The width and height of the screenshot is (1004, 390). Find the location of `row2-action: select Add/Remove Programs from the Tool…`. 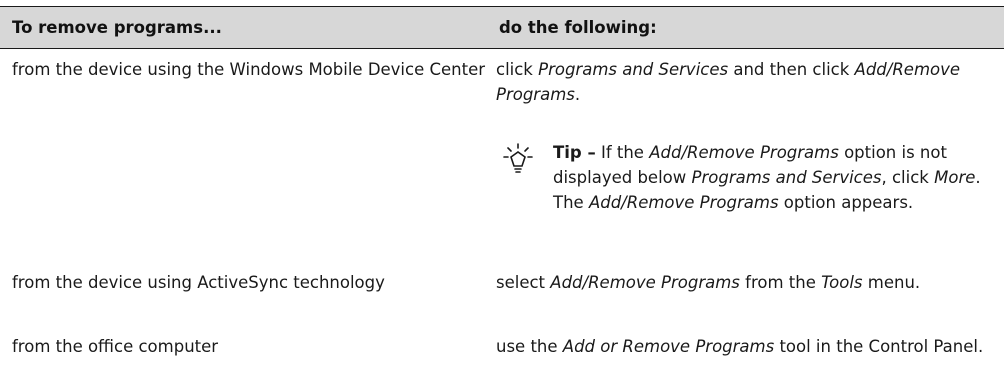

row2-action: select Add/Remove Programs from the Tool… is located at coordinates (708, 282).